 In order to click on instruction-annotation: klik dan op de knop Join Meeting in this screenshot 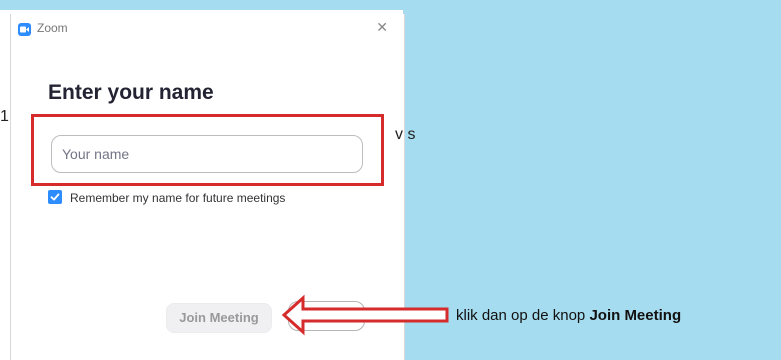, I will do `click(568, 315)`.